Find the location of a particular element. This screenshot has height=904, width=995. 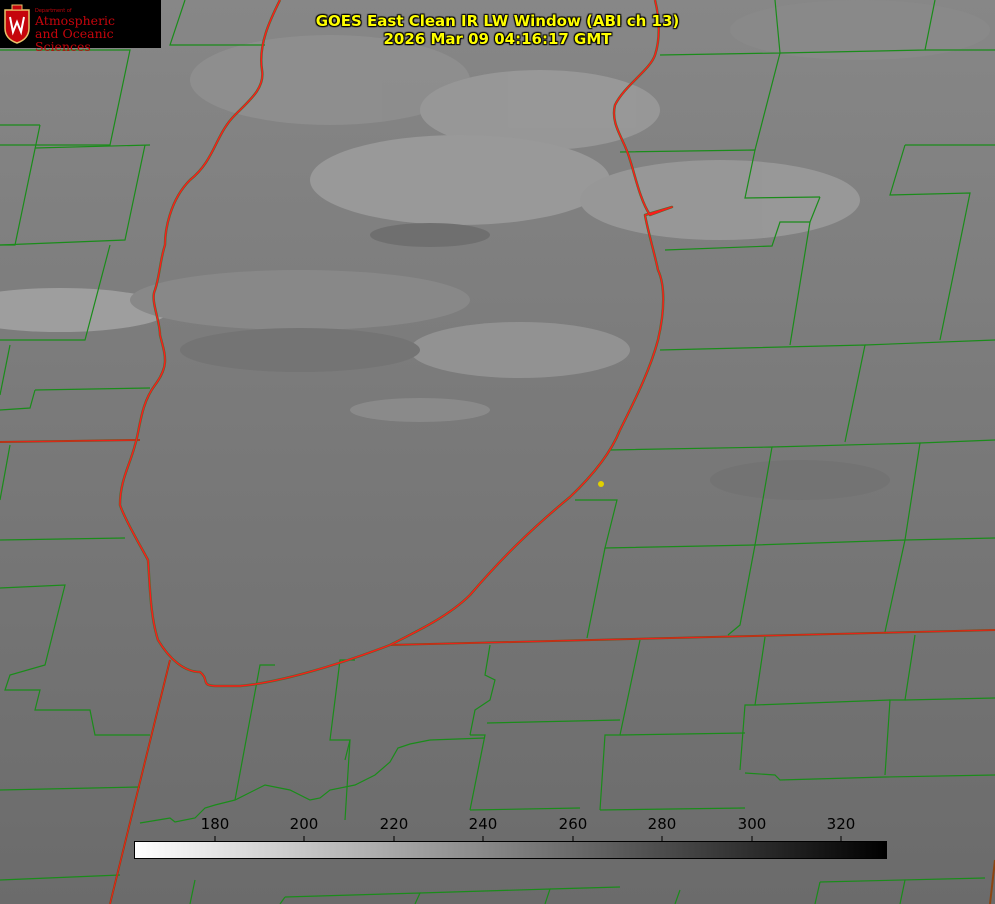

image-title: GOES East Clean IR LW Window (ABI ch 13) is located at coordinates (497, 21).